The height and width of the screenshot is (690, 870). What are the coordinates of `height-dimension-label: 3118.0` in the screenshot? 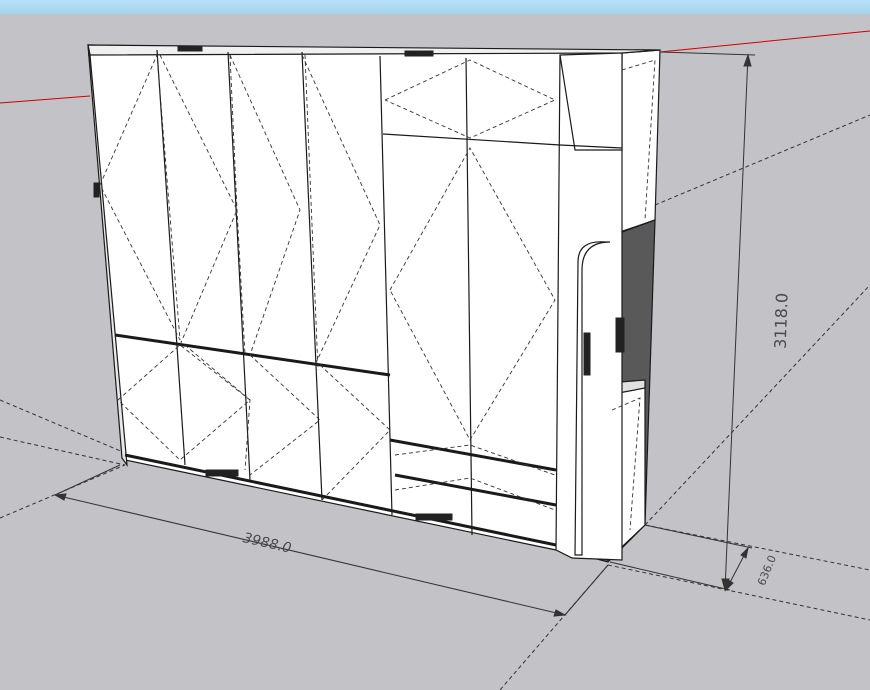 It's located at (781, 321).